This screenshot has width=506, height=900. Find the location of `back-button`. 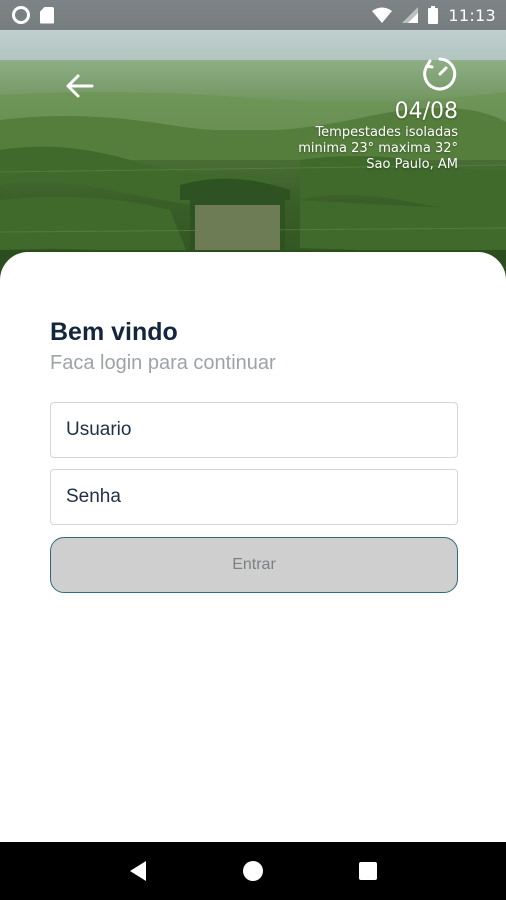

back-button is located at coordinates (80, 86).